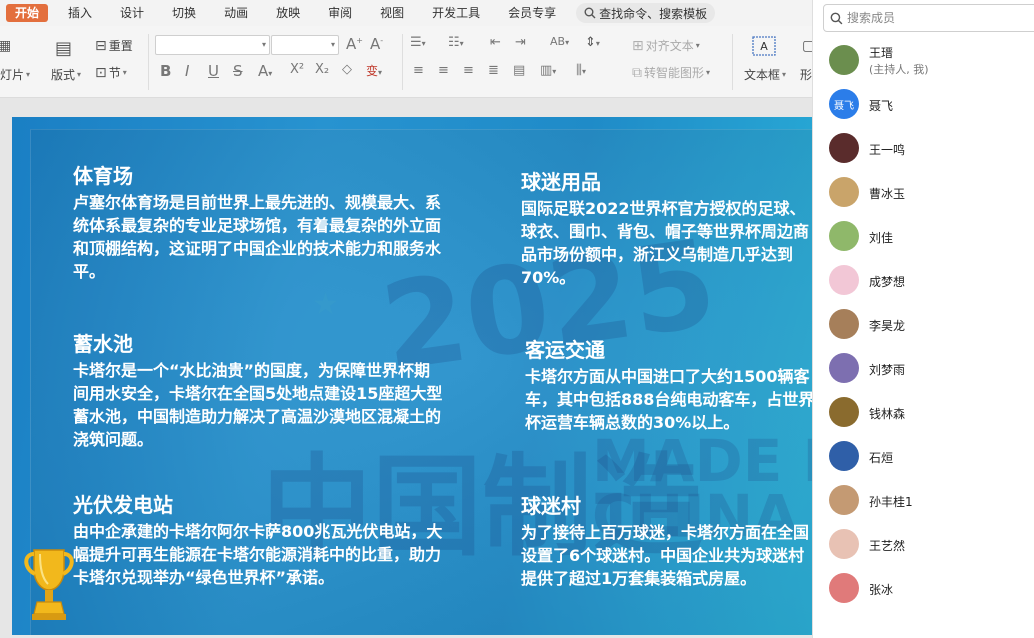 The width and height of the screenshot is (1034, 638). What do you see at coordinates (305, 45) in the screenshot?
I see `font-size-select: ▾` at bounding box center [305, 45].